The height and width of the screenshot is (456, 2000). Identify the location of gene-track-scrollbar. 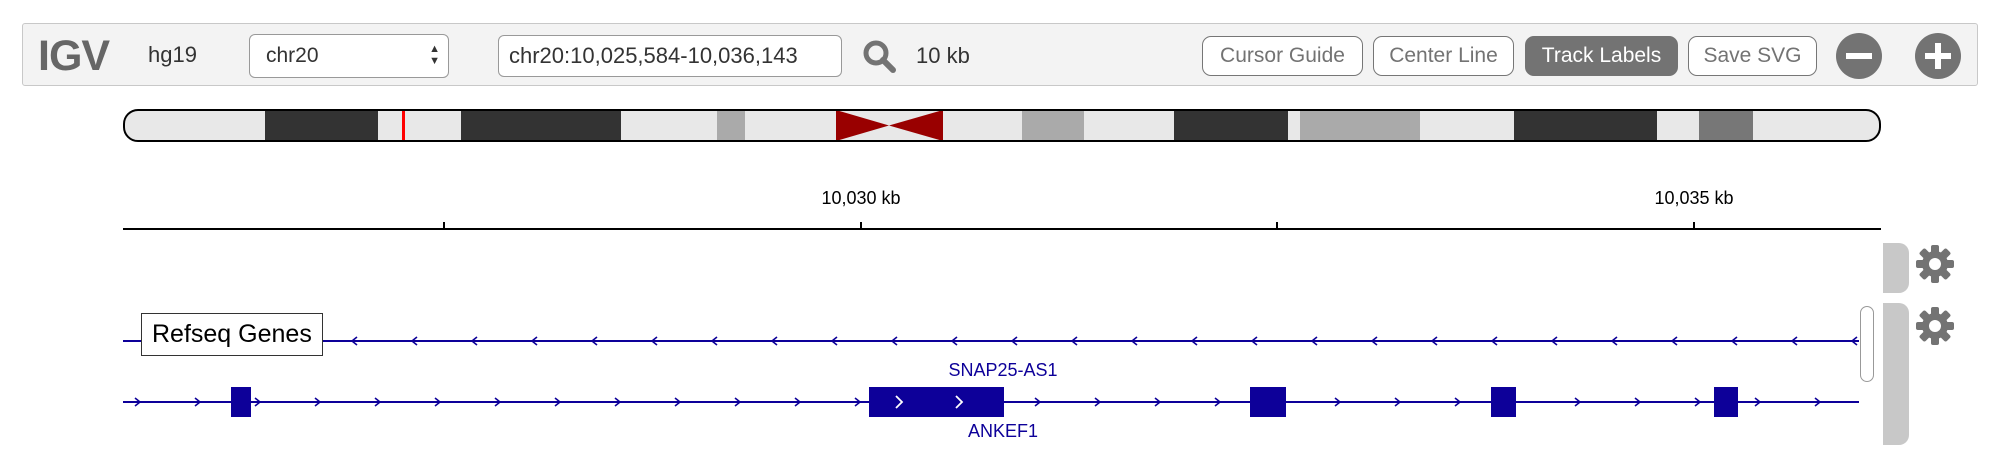
(1896, 374).